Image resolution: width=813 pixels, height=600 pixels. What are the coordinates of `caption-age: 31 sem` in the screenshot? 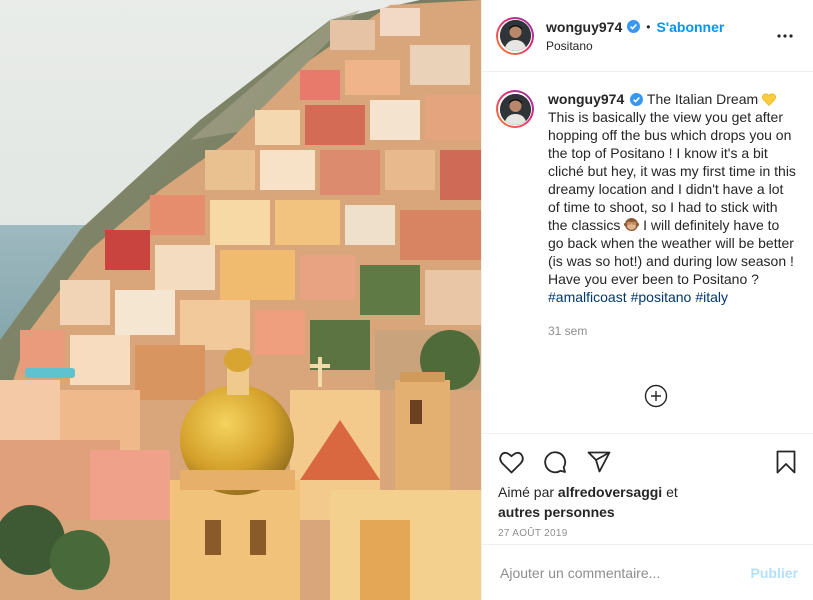 It's located at (568, 331).